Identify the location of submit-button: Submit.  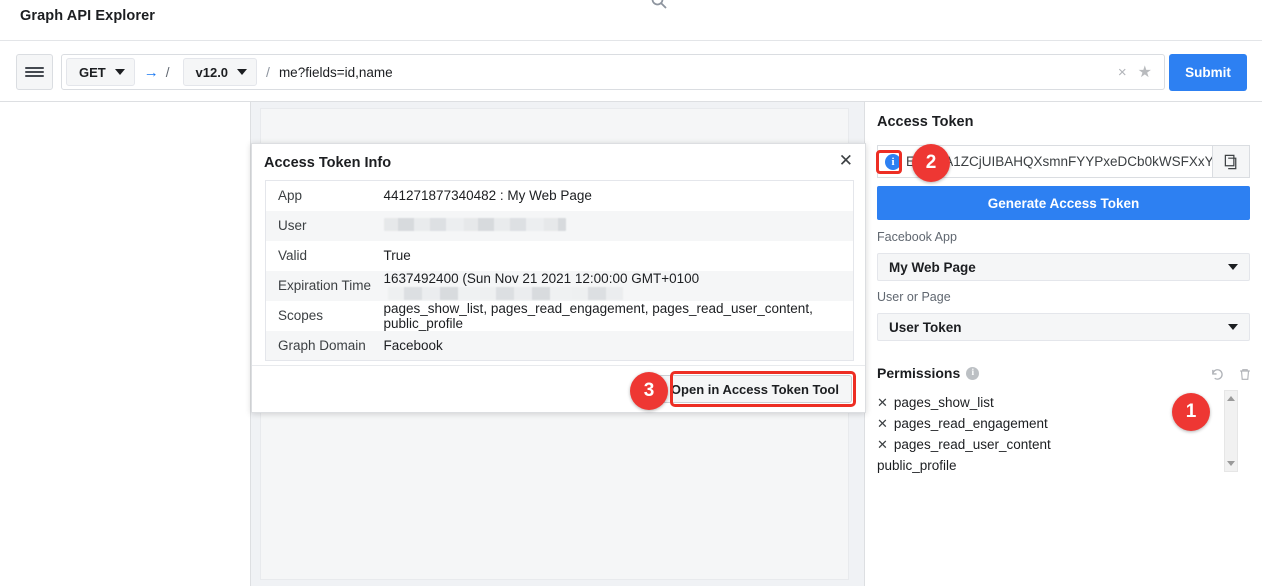
(1208, 72).